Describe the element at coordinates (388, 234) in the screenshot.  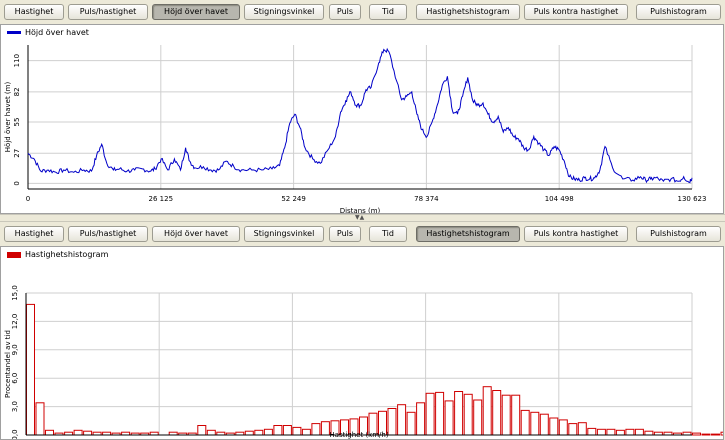
I see `bottom-tab-tid: Tid` at that location.